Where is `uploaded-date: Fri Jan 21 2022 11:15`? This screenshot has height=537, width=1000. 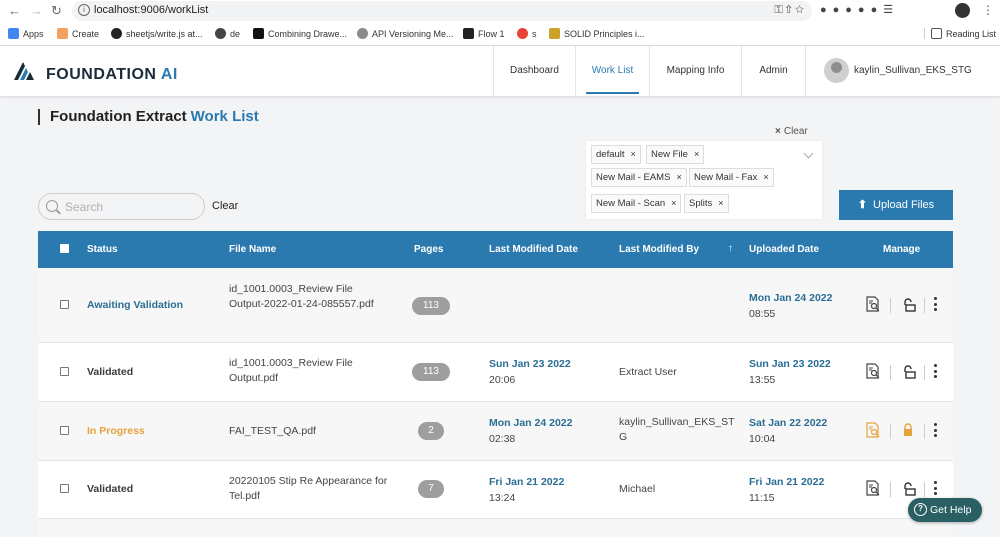 uploaded-date: Fri Jan 21 2022 11:15 is located at coordinates (787, 490).